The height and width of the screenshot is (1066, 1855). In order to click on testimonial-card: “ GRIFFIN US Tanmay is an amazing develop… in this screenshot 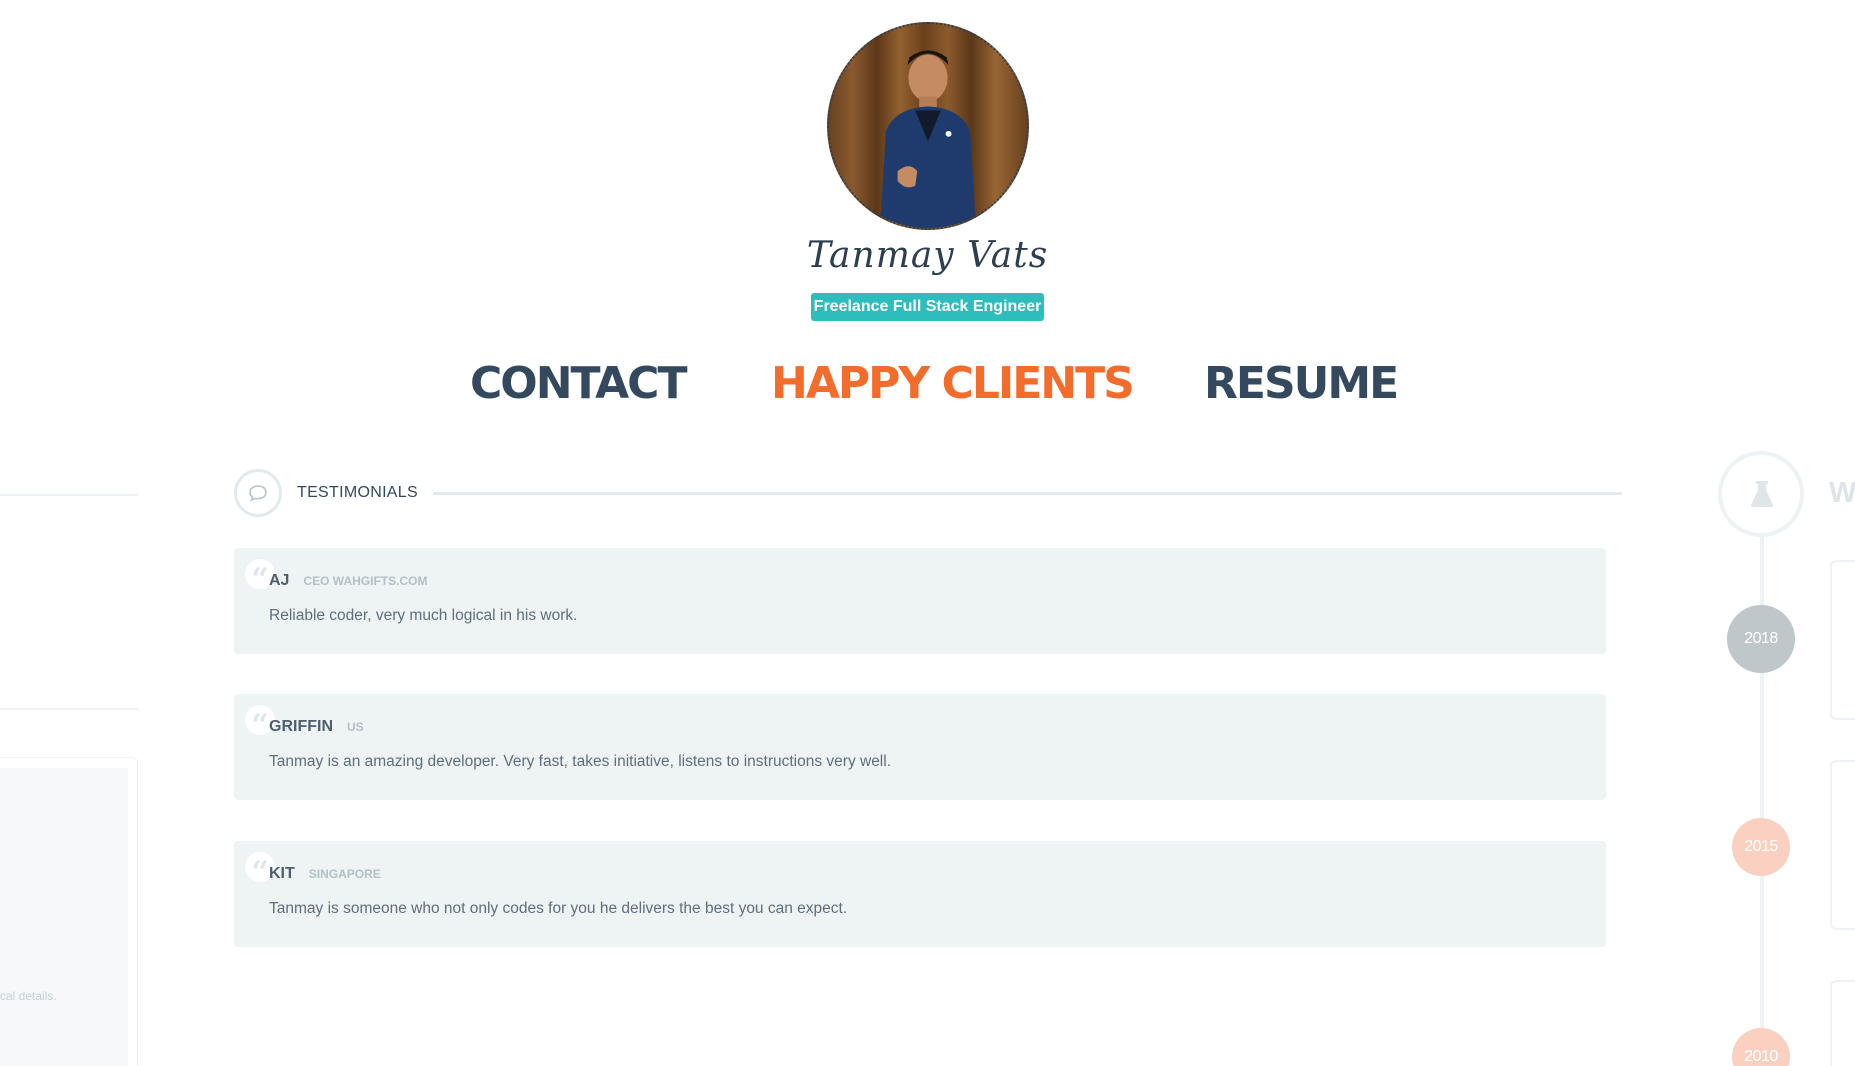, I will do `click(920, 747)`.